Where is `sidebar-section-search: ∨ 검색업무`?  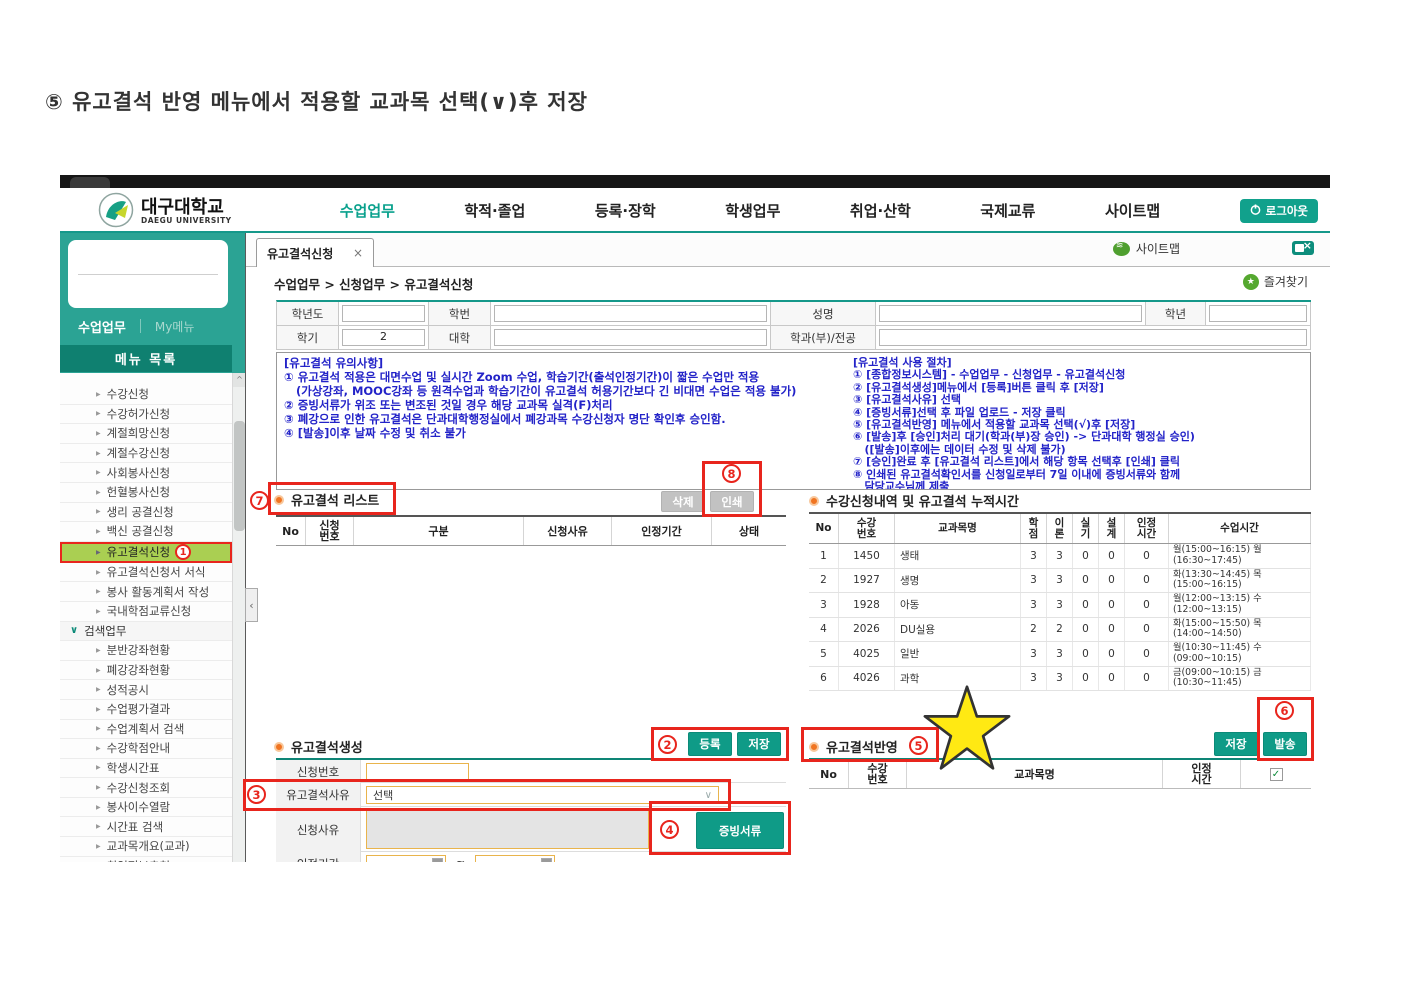
sidebar-section-search: ∨ 검색업무 is located at coordinates (146, 631).